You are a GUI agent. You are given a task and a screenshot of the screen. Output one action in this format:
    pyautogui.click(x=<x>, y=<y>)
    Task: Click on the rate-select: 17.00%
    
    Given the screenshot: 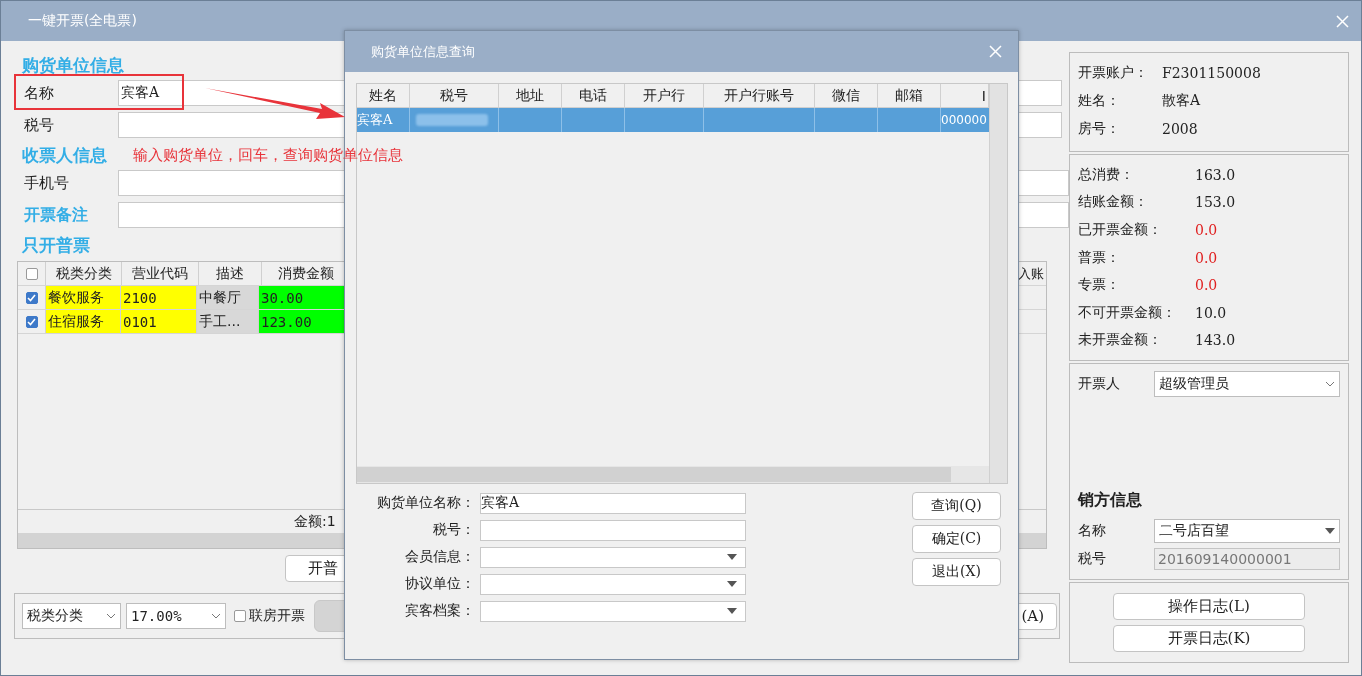 What is the action you would take?
    pyautogui.click(x=176, y=616)
    